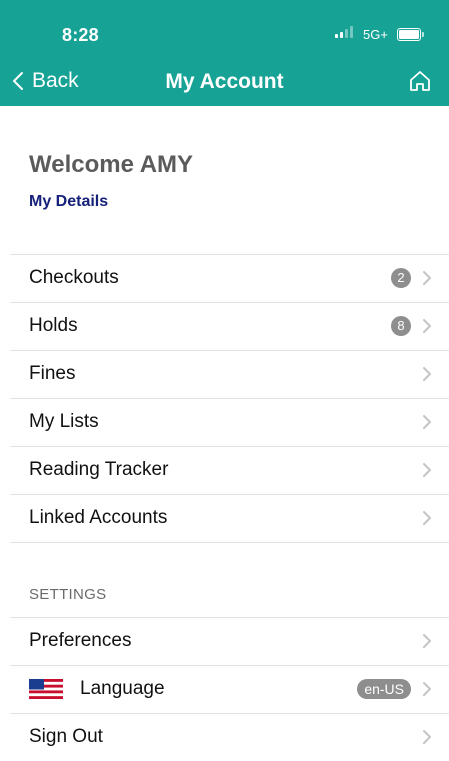 Image resolution: width=449 pixels, height=761 pixels. I want to click on home-button, so click(420, 81).